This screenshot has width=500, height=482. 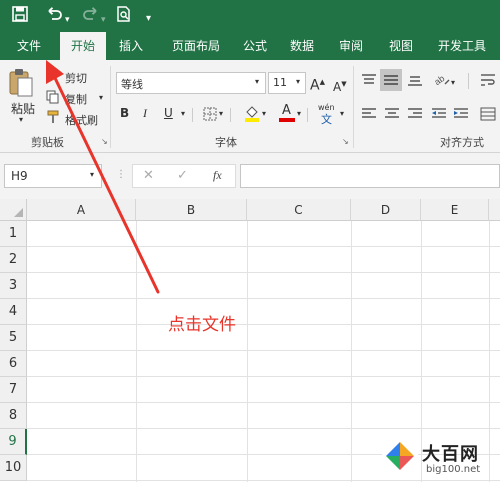 What do you see at coordinates (202, 325) in the screenshot?
I see `annotation-text: 点击文件` at bounding box center [202, 325].